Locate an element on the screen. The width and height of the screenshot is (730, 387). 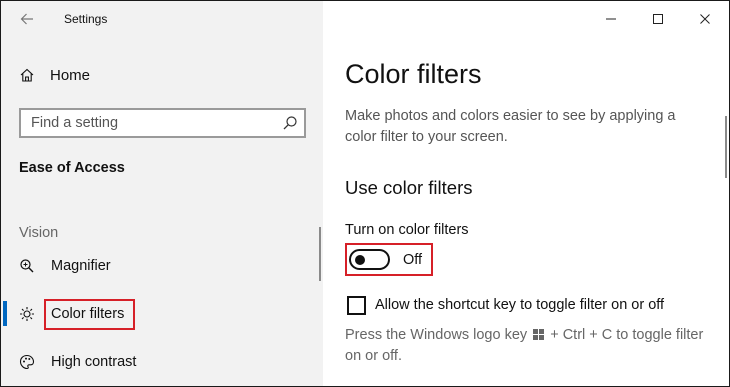
category-heading: Ease of Access is located at coordinates (72, 168).